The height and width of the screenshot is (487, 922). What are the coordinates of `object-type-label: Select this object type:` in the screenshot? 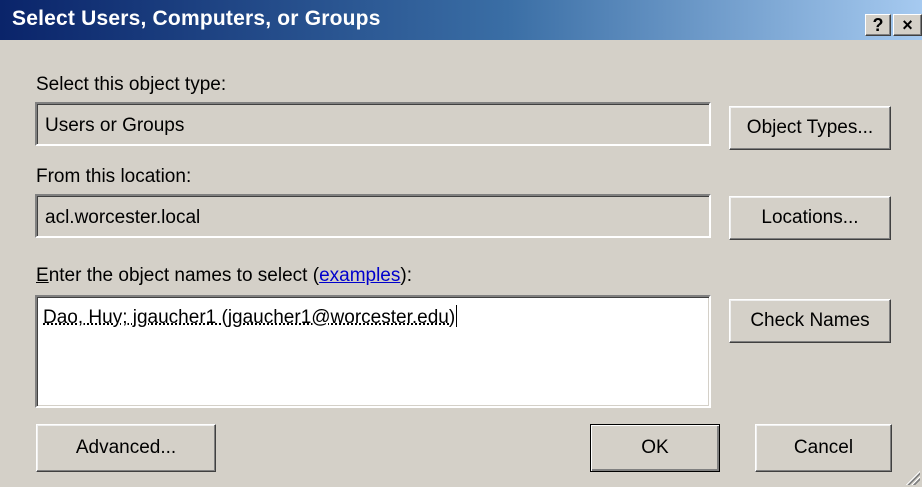 It's located at (131, 84).